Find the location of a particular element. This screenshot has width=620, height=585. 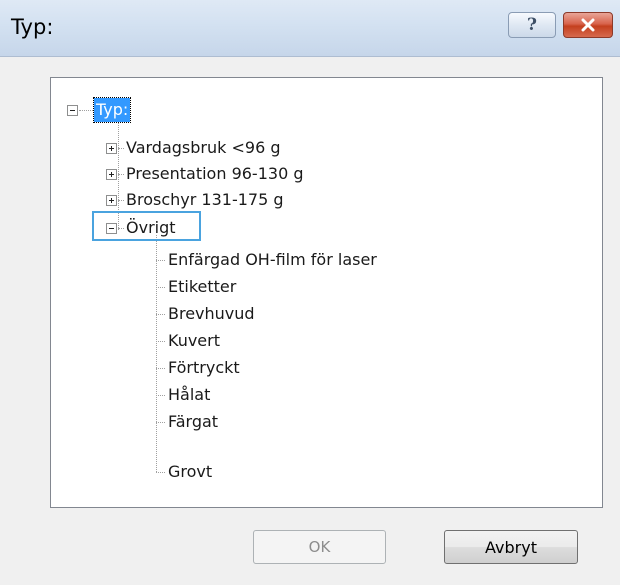

tree-item-label: Kuvert is located at coordinates (194, 340).